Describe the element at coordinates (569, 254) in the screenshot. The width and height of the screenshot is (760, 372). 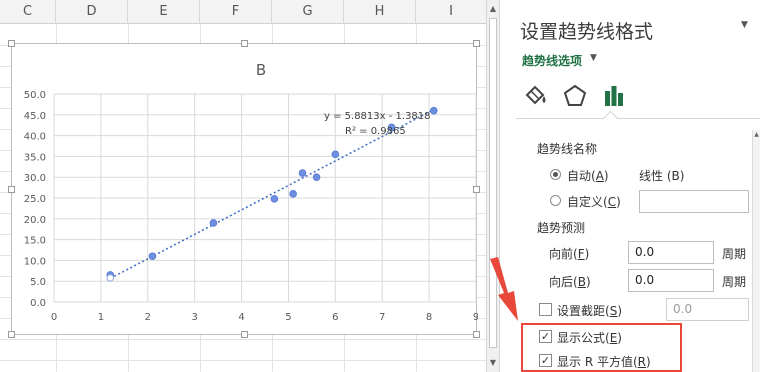
I see `forward-label: 向前(F)` at that location.